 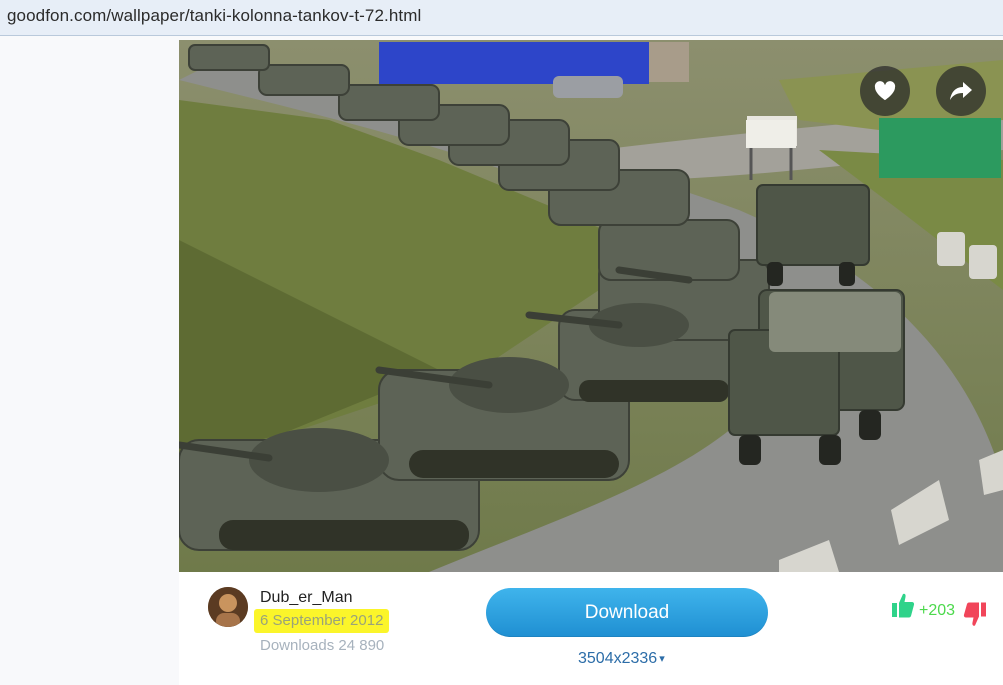 I want to click on favorite-button, so click(x=885, y=91).